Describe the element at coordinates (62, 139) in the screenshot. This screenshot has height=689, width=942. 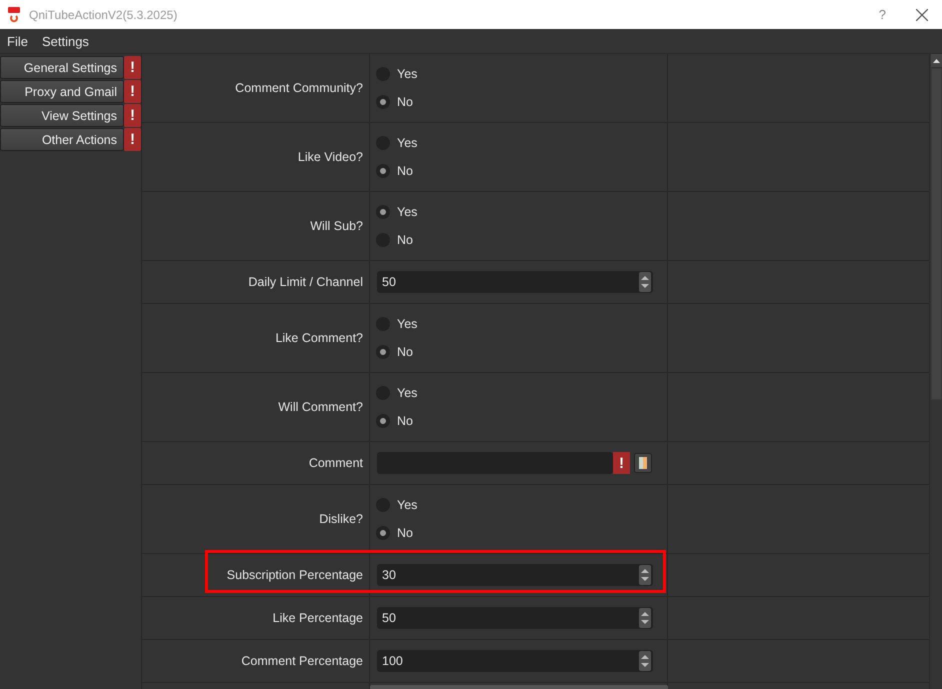
I see `sidebar-button: Other Actions` at that location.